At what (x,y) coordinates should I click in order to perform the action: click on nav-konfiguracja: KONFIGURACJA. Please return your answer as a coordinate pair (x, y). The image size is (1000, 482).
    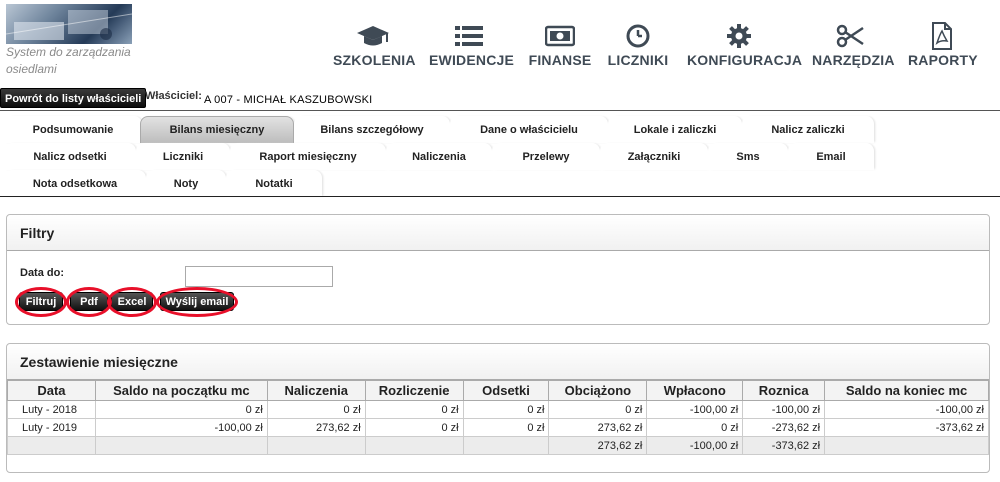
    Looking at the image, I should click on (744, 45).